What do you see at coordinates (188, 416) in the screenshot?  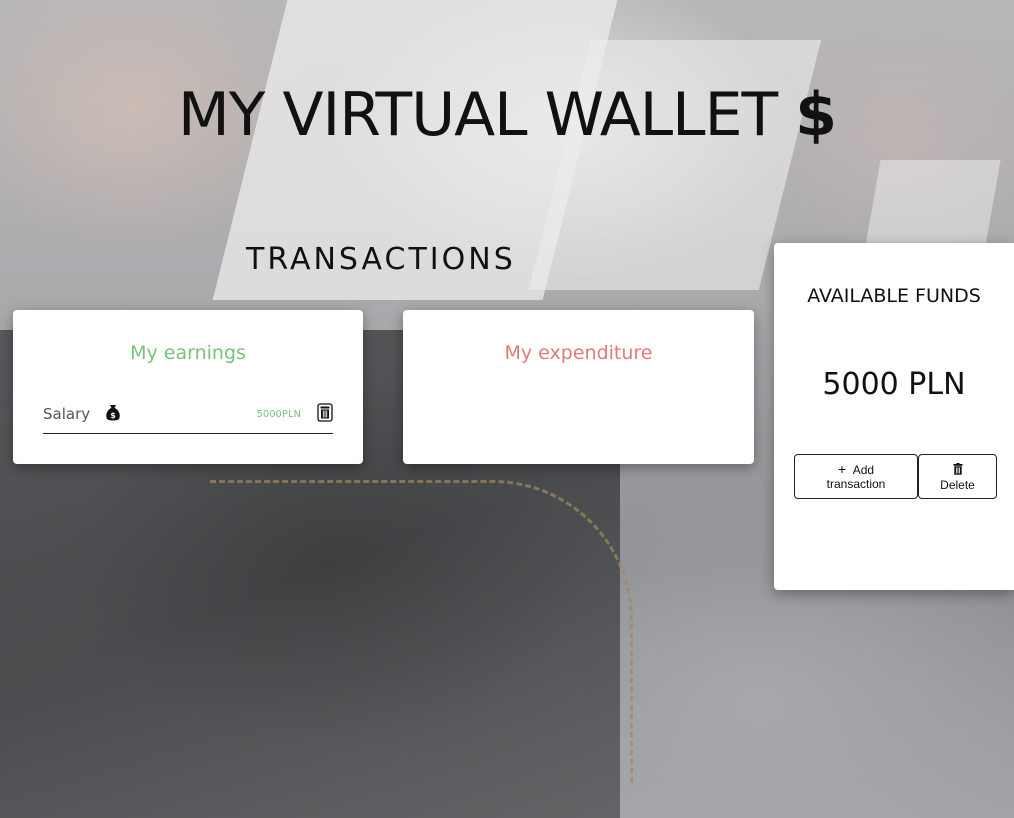 I see `transaction-row: Salary $ 5000PLN` at bounding box center [188, 416].